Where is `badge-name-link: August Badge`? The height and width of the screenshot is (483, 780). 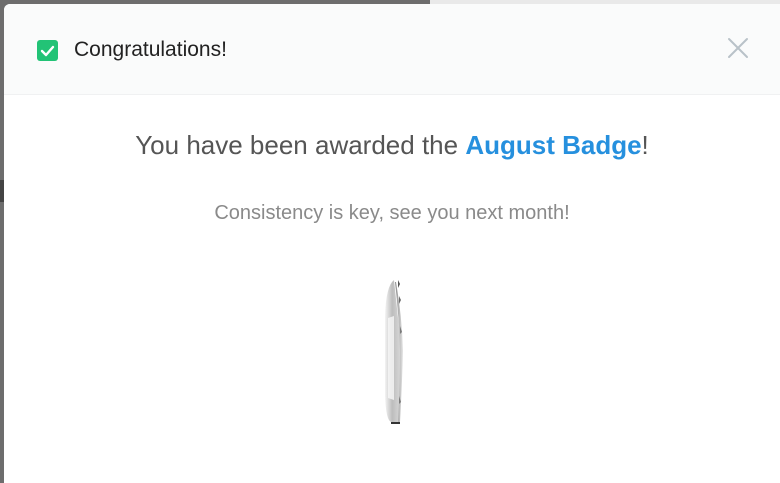
badge-name-link: August Badge is located at coordinates (553, 145).